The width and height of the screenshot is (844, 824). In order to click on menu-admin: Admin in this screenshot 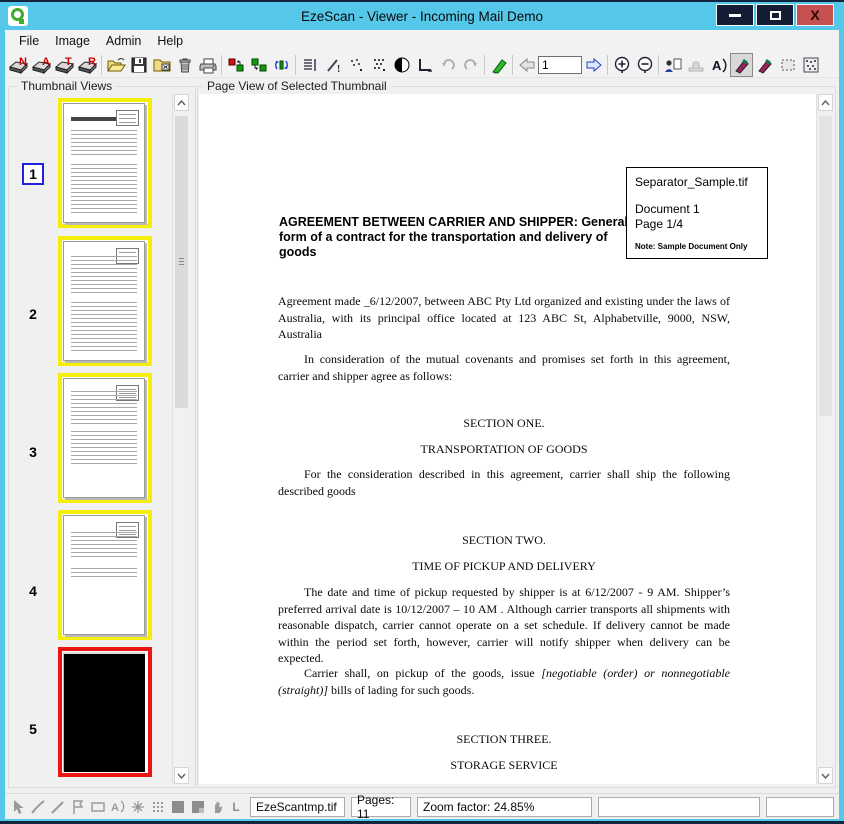, I will do `click(123, 41)`.